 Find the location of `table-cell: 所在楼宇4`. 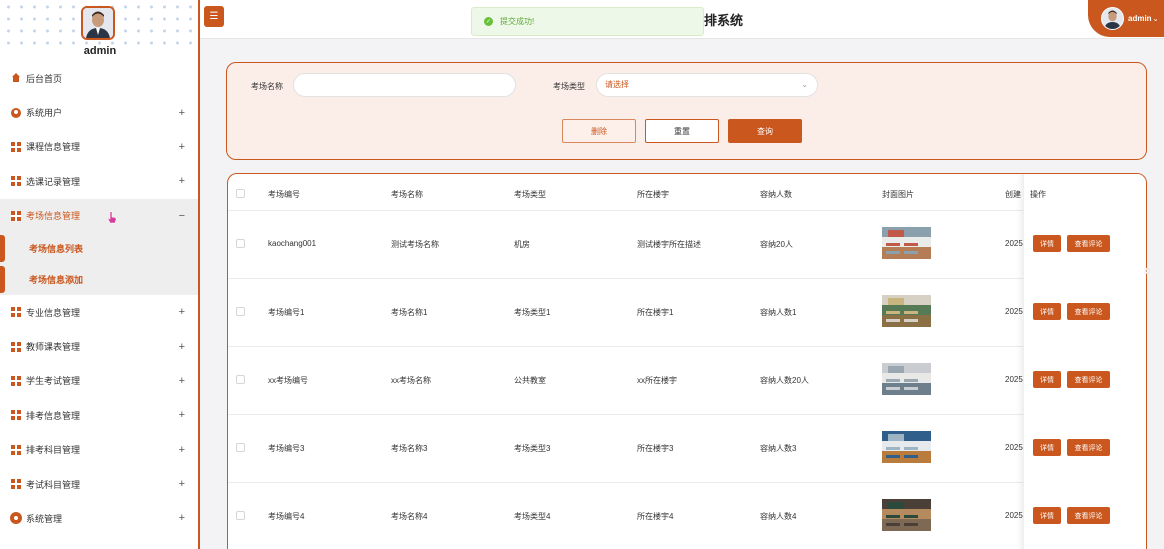

table-cell: 所在楼宇4 is located at coordinates (655, 516).